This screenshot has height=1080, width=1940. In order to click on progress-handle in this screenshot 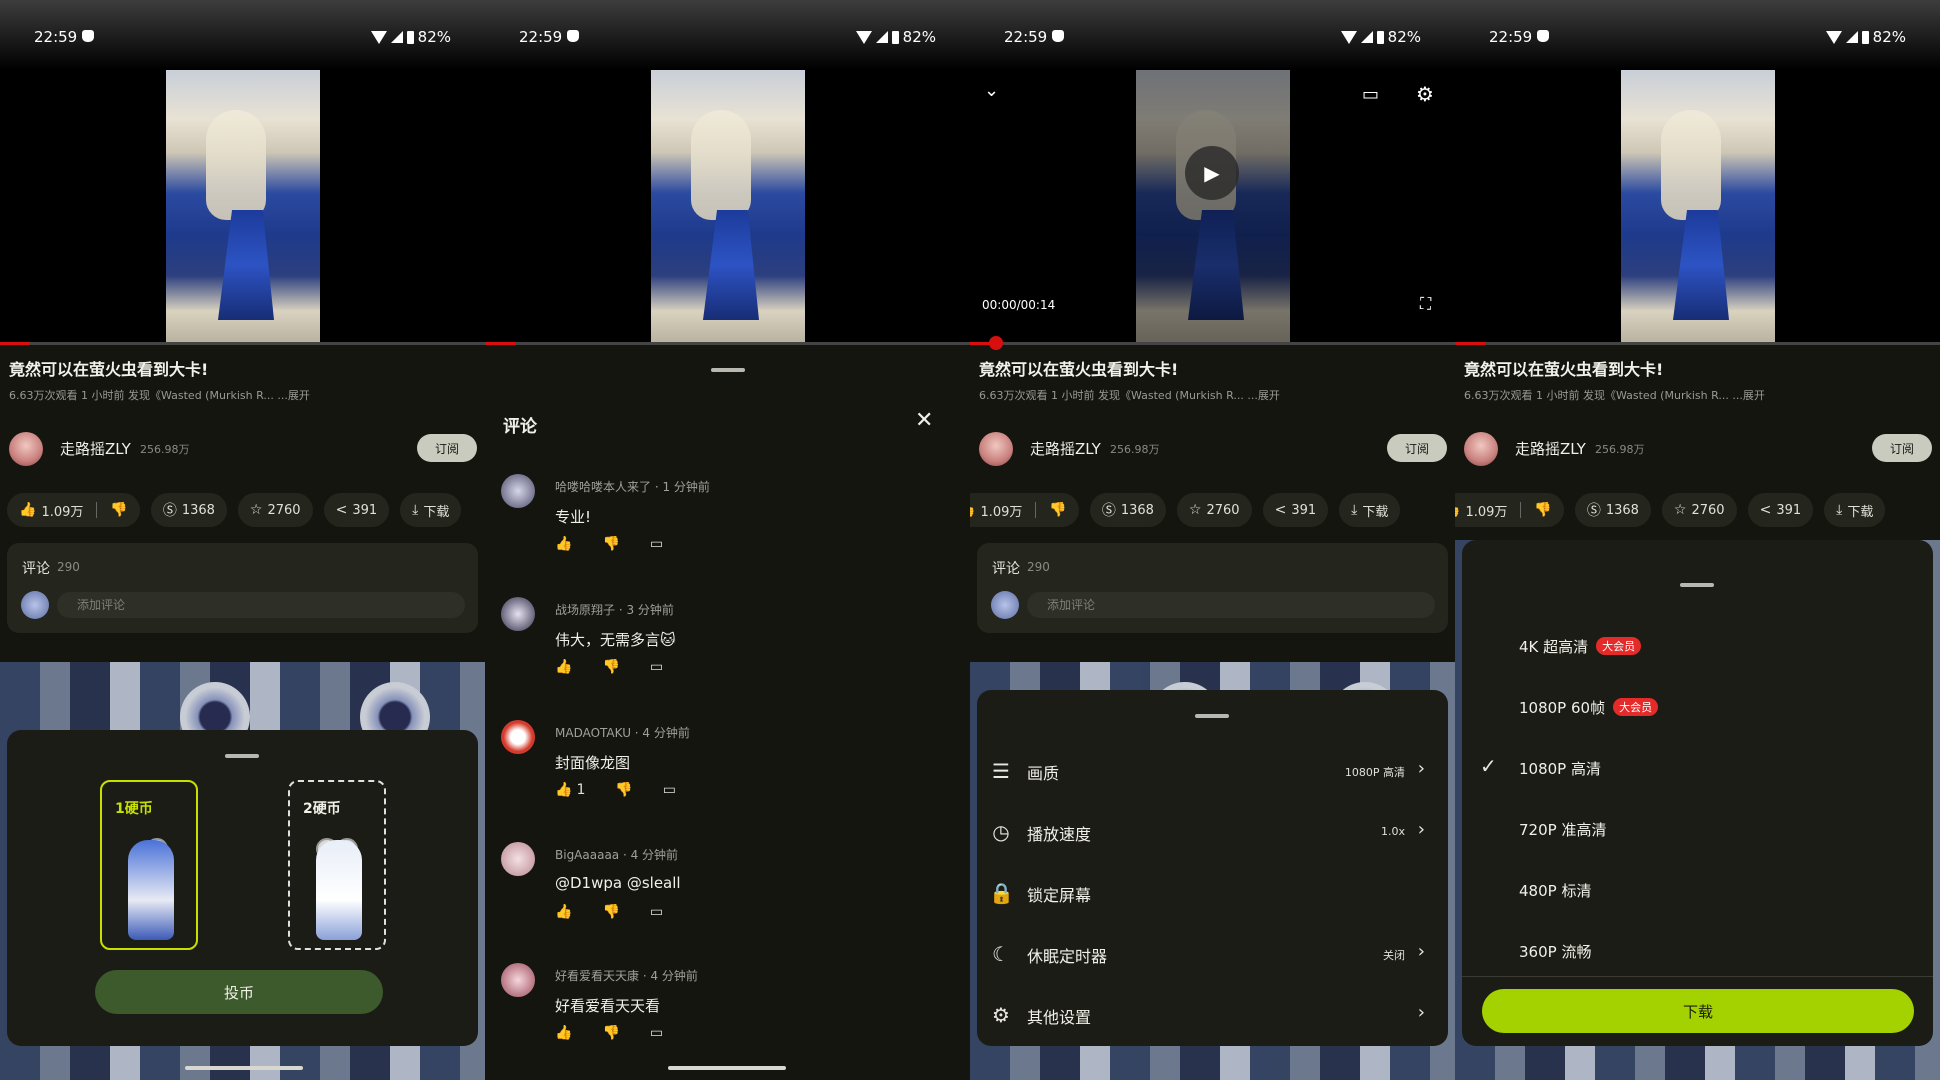, I will do `click(996, 343)`.